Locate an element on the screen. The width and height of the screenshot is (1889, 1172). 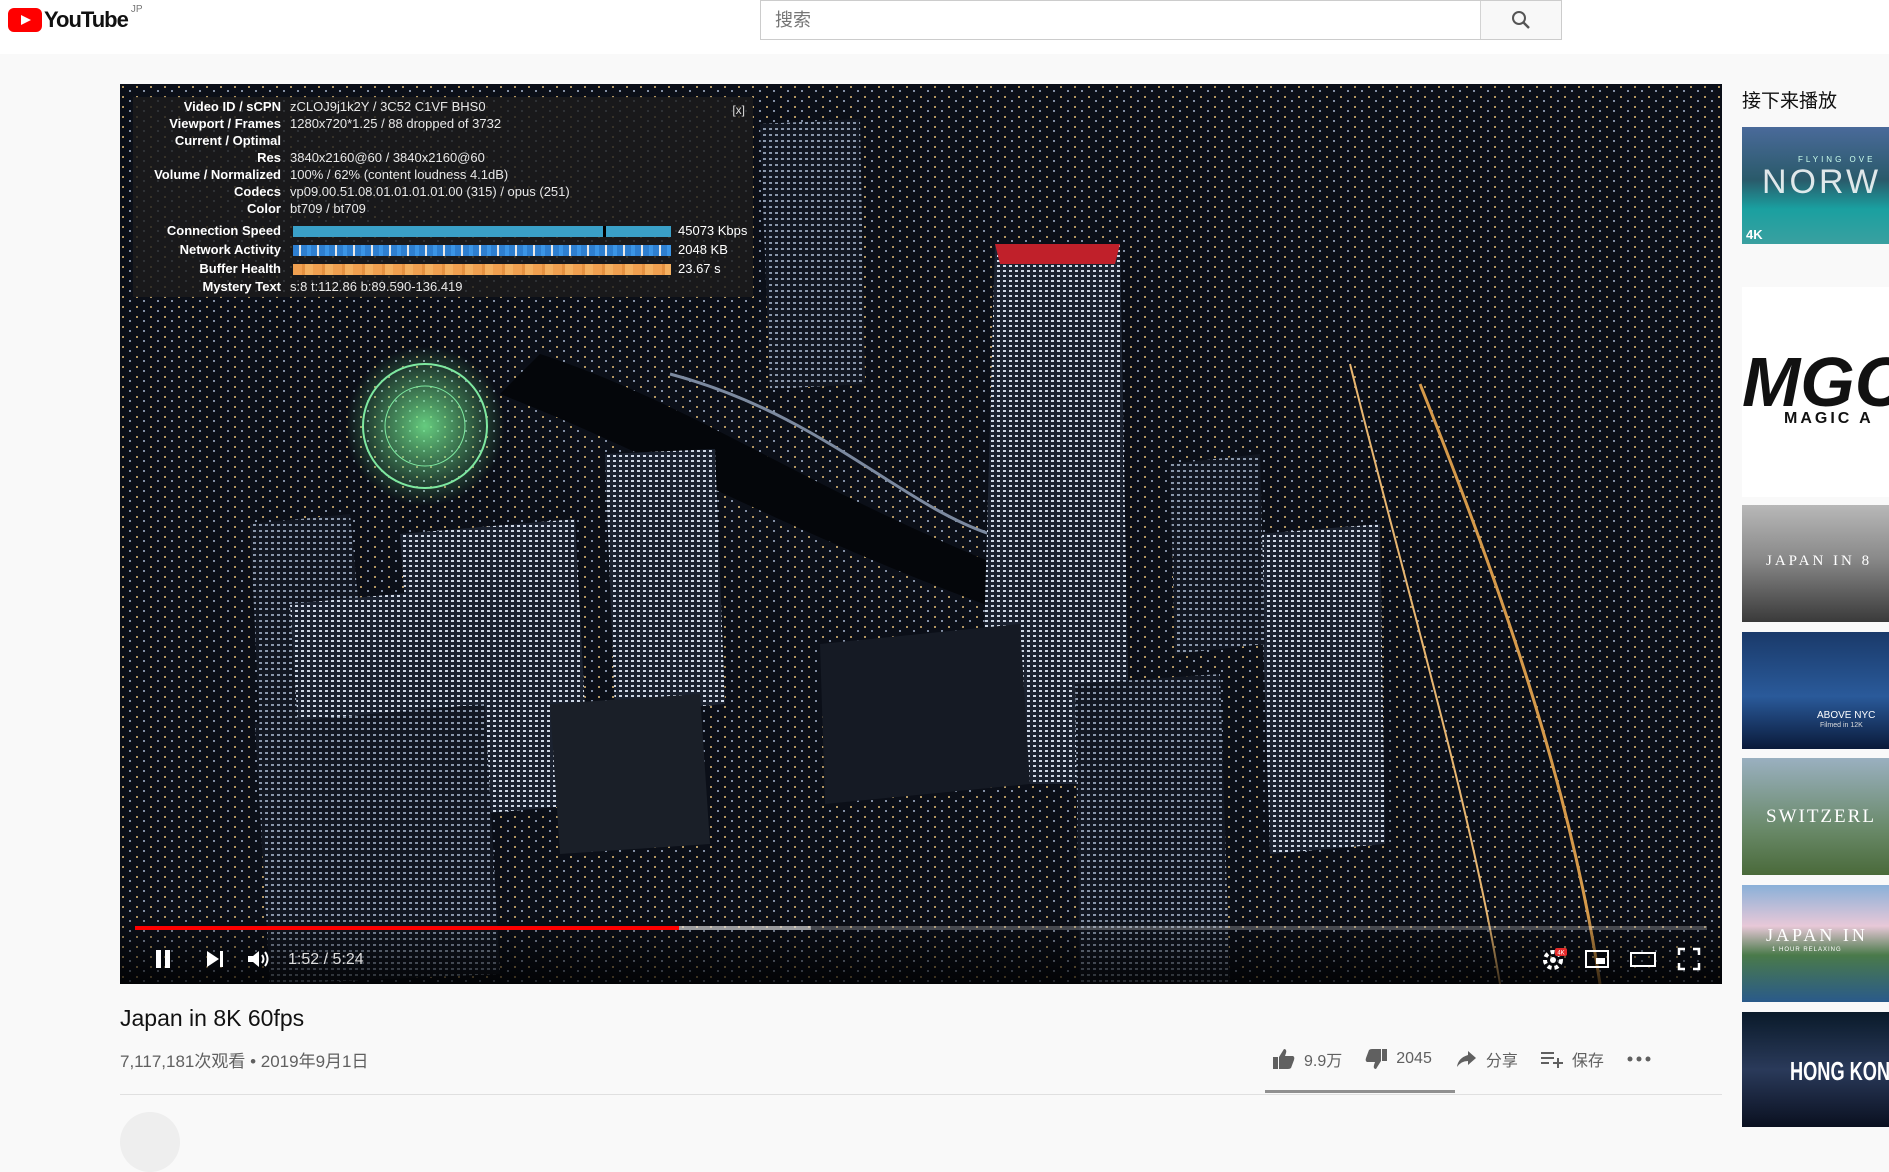
video-actions: 9.9万 2045 分享 保存 is located at coordinates (1477, 1059).